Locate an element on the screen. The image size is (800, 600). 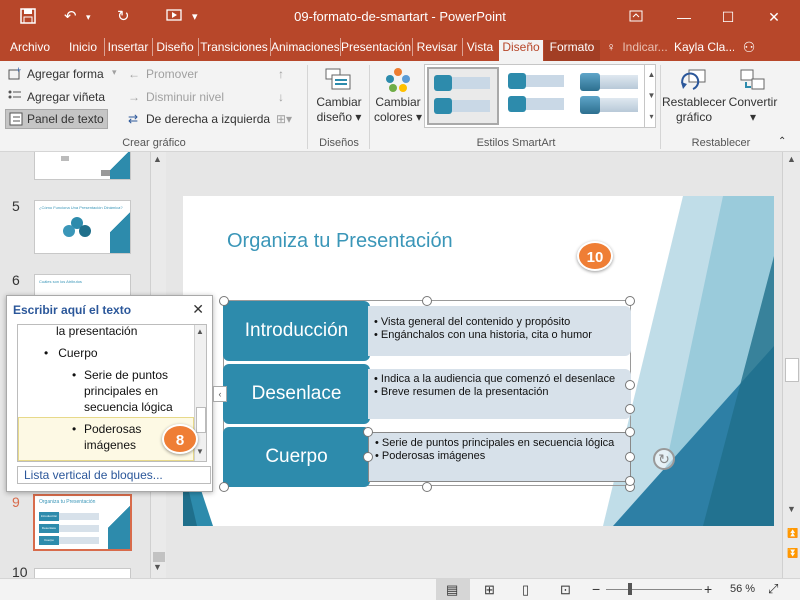
reading-view-icon: ▯ is located at coordinates (525, 590).